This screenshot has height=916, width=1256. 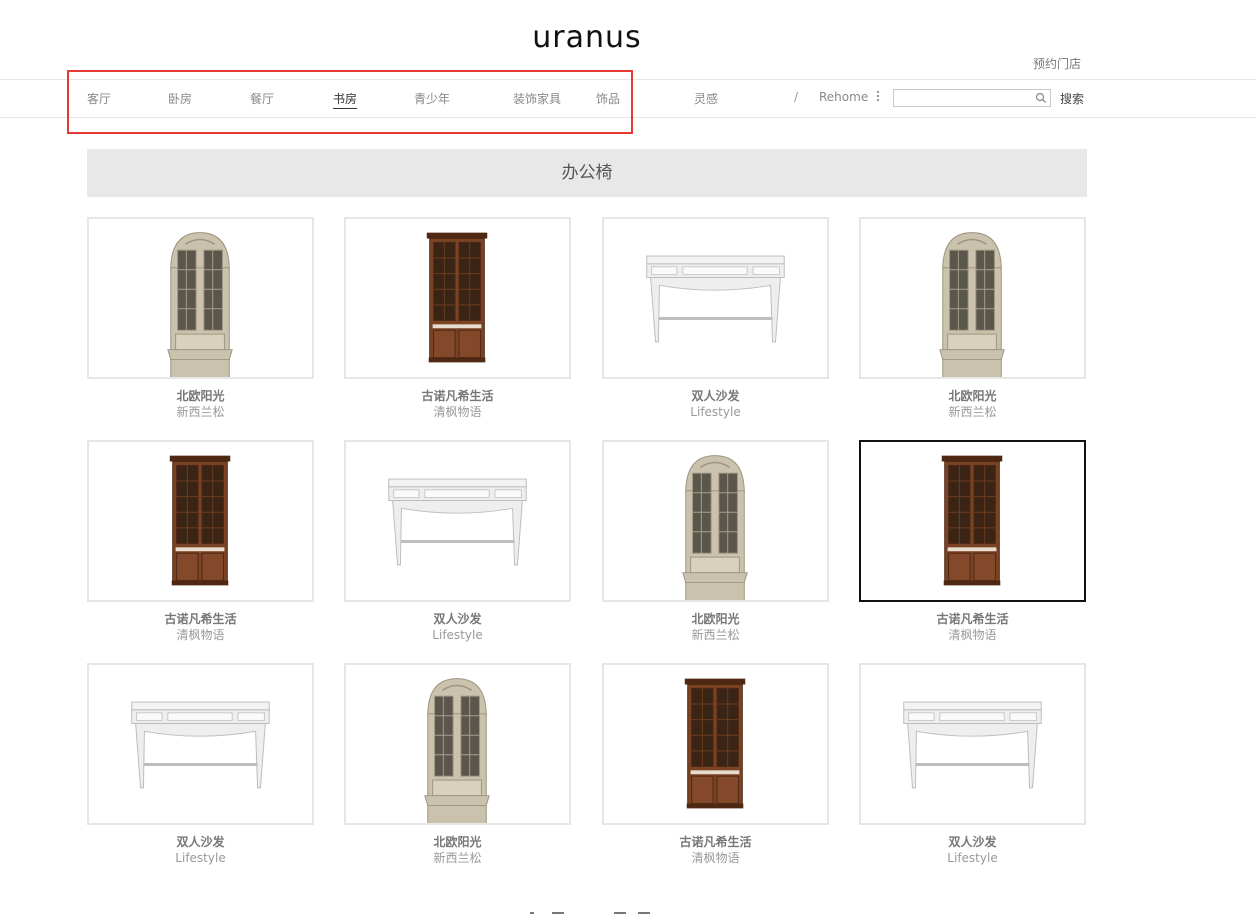 I want to click on uranus-logo: uranus, so click(x=587, y=38).